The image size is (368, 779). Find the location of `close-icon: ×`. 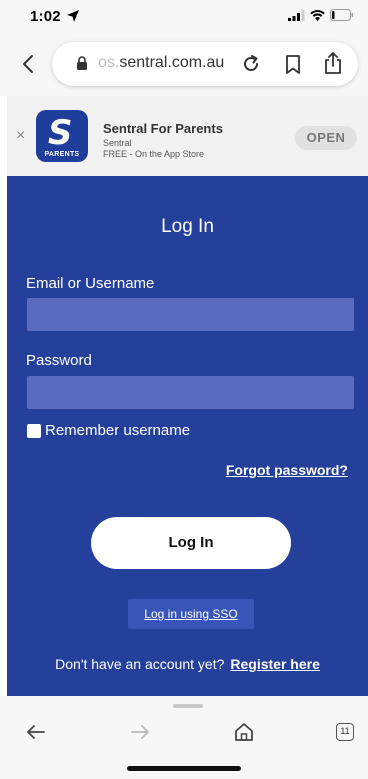

close-icon: × is located at coordinates (20, 136).